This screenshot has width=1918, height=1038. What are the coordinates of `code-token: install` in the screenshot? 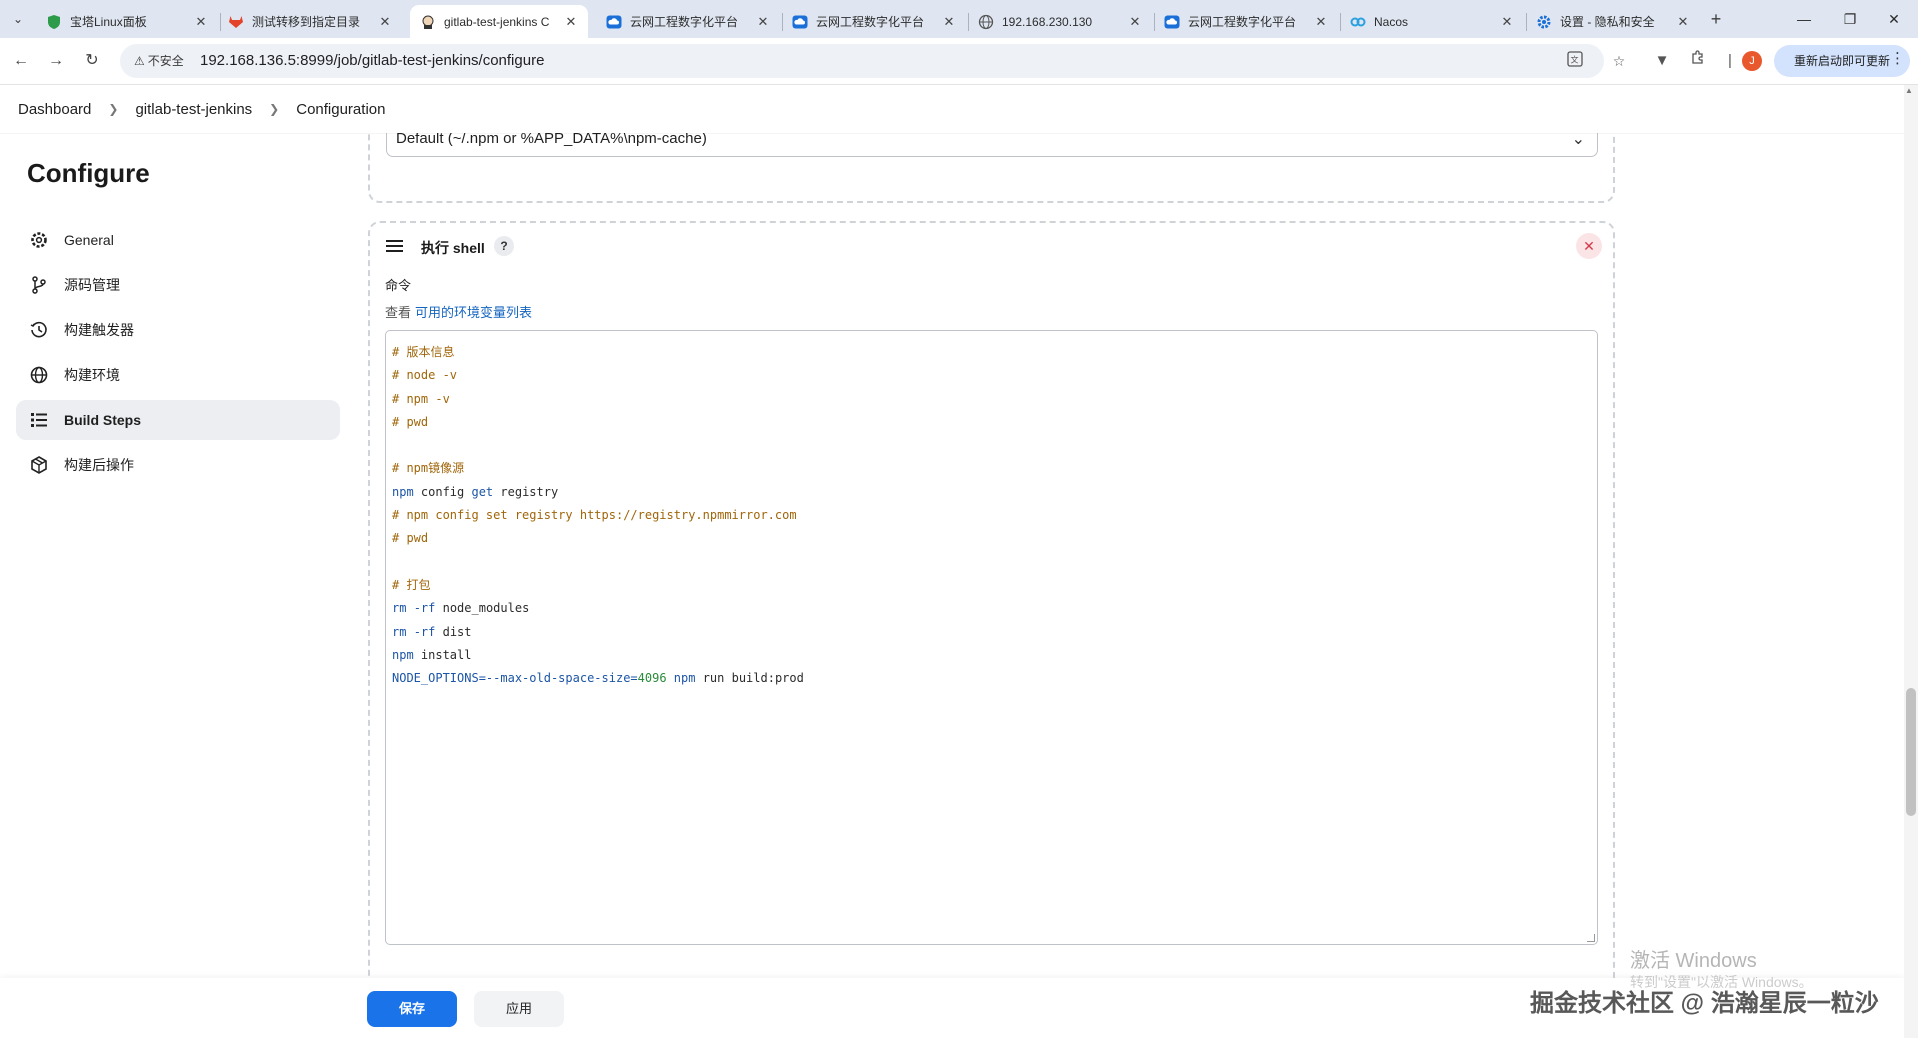 It's located at (442, 654).